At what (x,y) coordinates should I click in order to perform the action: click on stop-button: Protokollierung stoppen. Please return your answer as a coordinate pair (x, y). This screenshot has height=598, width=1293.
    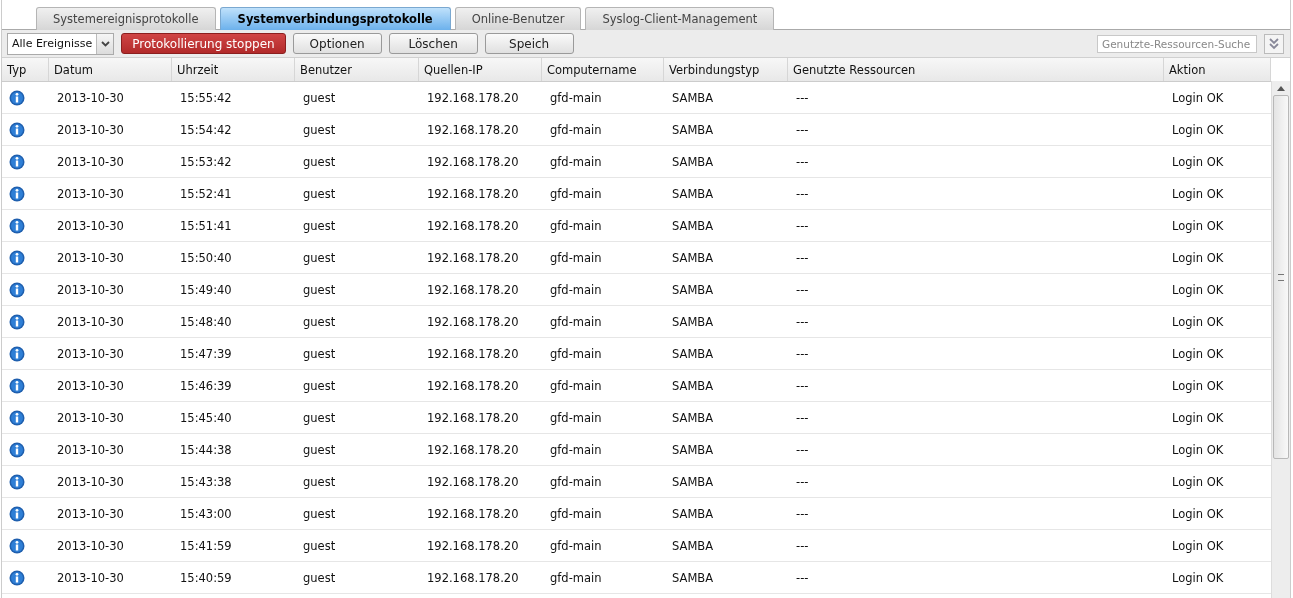
    Looking at the image, I should click on (203, 43).